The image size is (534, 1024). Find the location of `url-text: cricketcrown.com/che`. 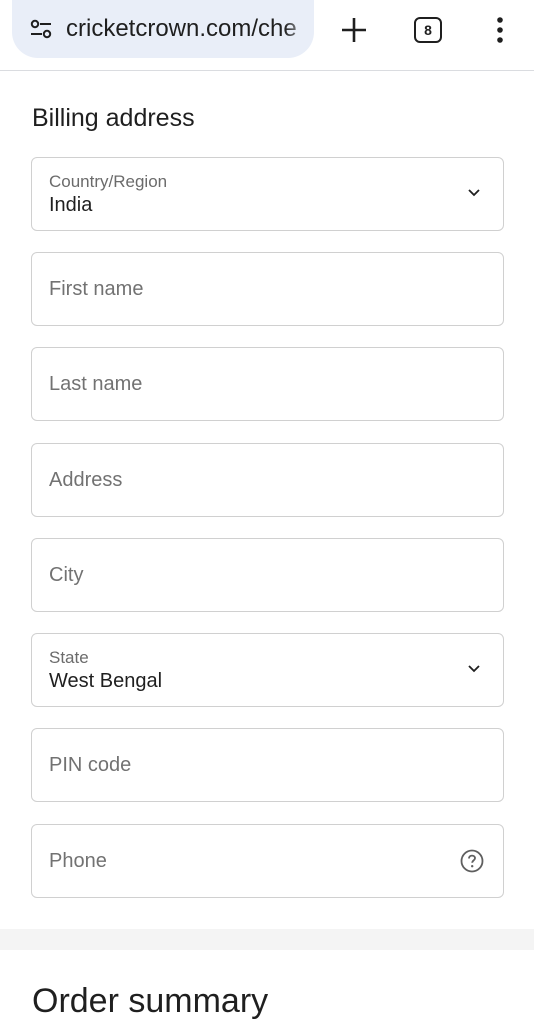

url-text: cricketcrown.com/che is located at coordinates (190, 29).